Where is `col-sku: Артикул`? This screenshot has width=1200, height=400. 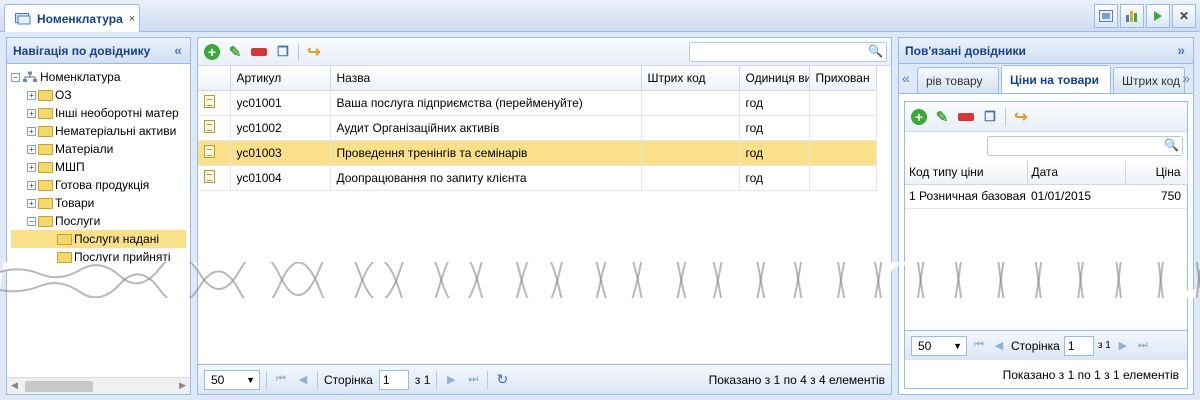
col-sku: Артикул is located at coordinates (280, 78).